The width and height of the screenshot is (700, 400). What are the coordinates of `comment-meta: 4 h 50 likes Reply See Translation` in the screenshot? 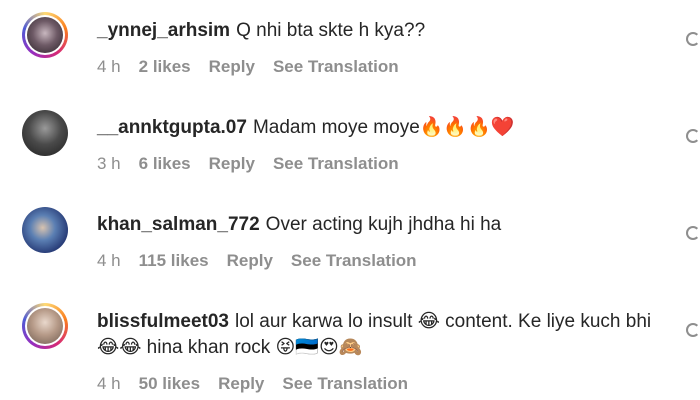 It's located at (261, 384).